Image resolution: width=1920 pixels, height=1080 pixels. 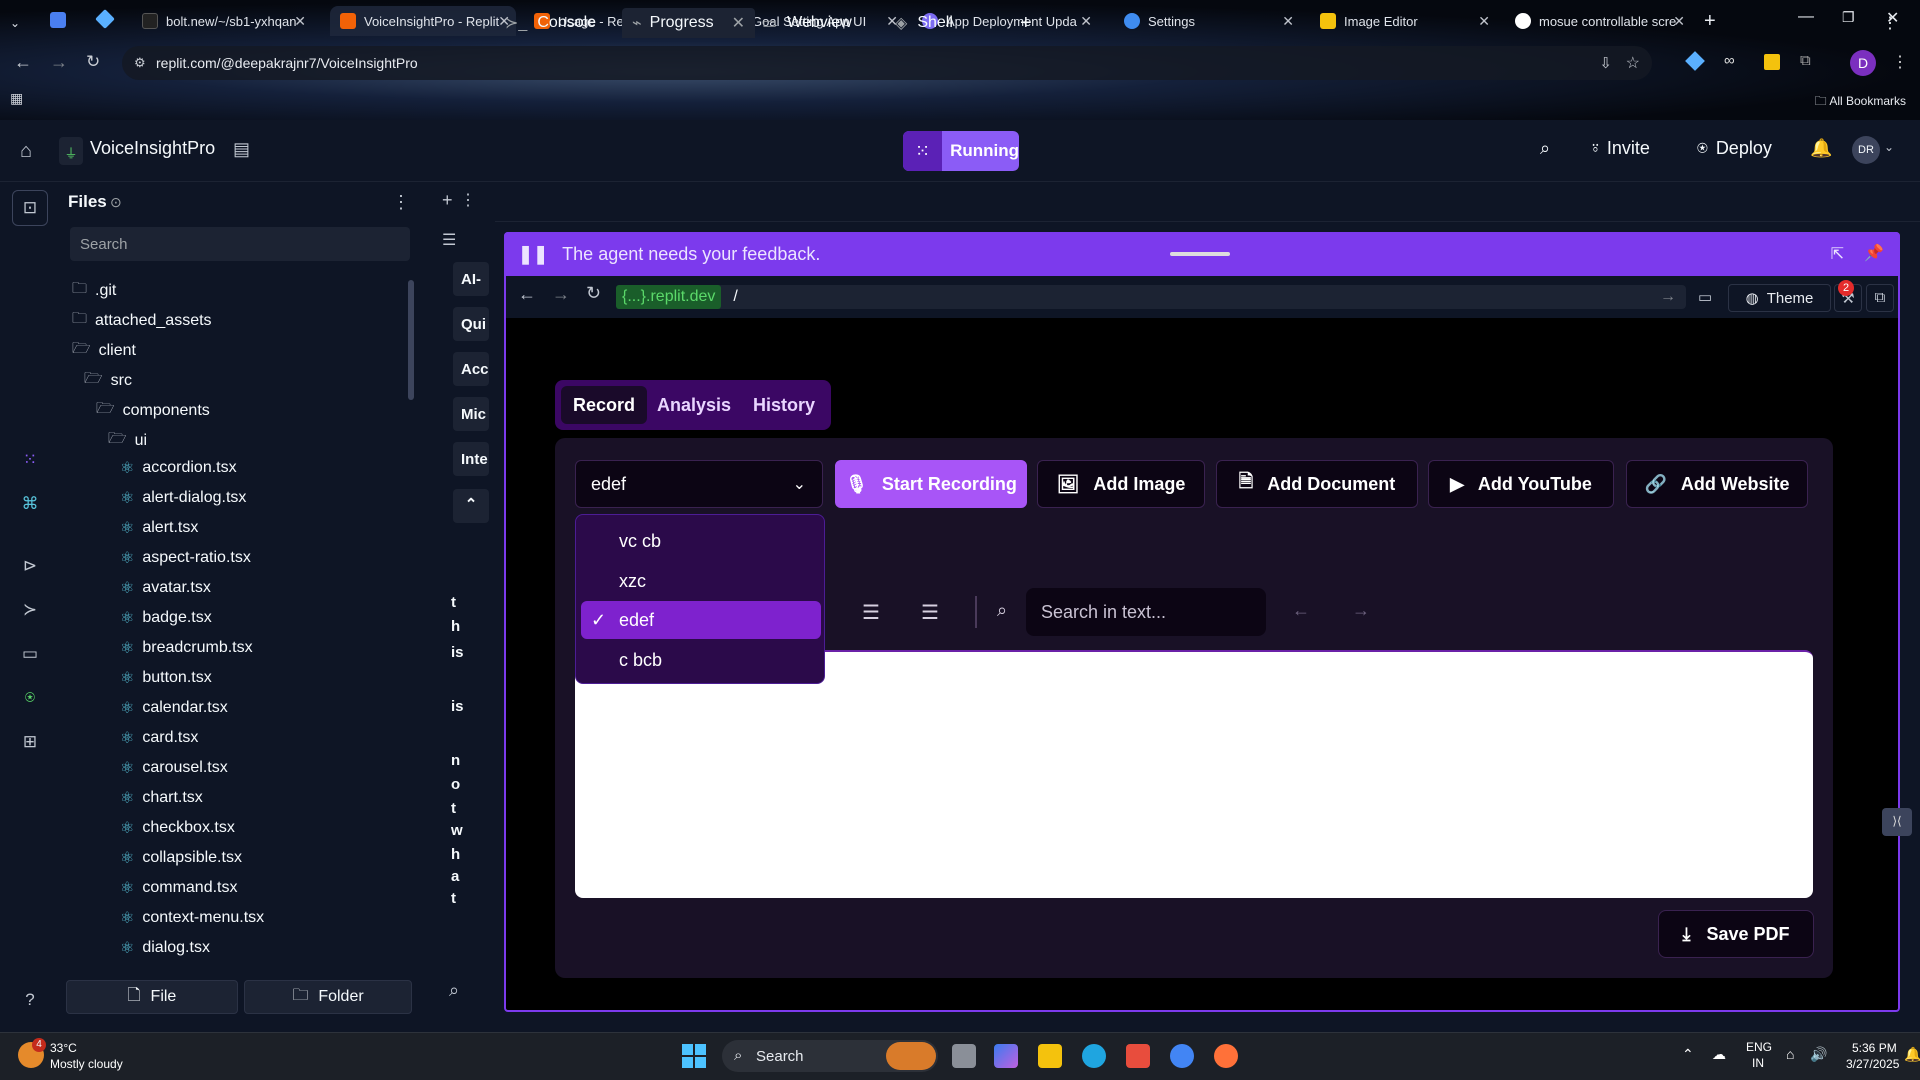 I want to click on extension-gem-icon, so click(x=1695, y=61).